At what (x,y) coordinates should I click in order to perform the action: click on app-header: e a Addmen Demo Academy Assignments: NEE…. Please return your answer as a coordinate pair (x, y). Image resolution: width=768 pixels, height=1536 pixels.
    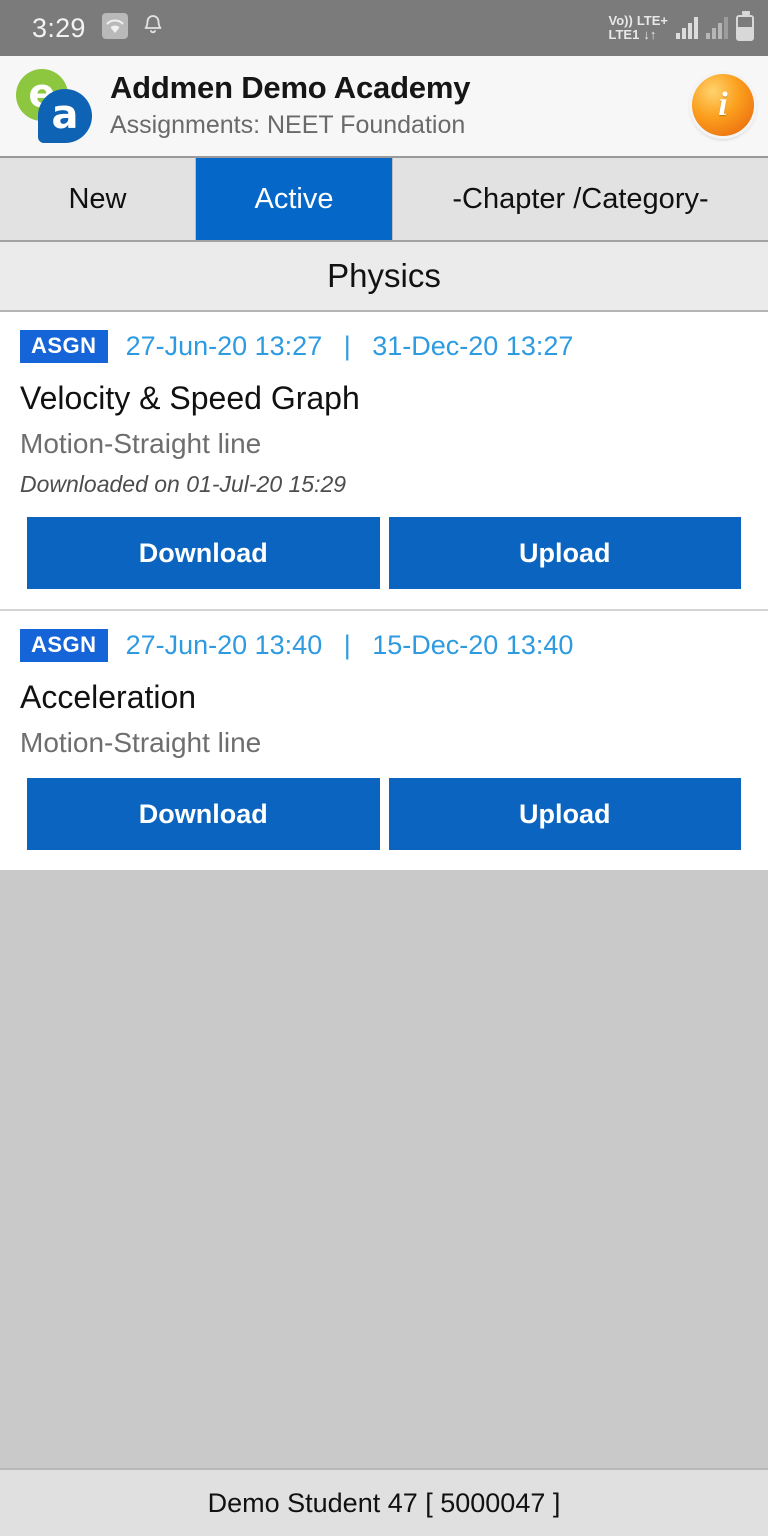
    Looking at the image, I should click on (384, 107).